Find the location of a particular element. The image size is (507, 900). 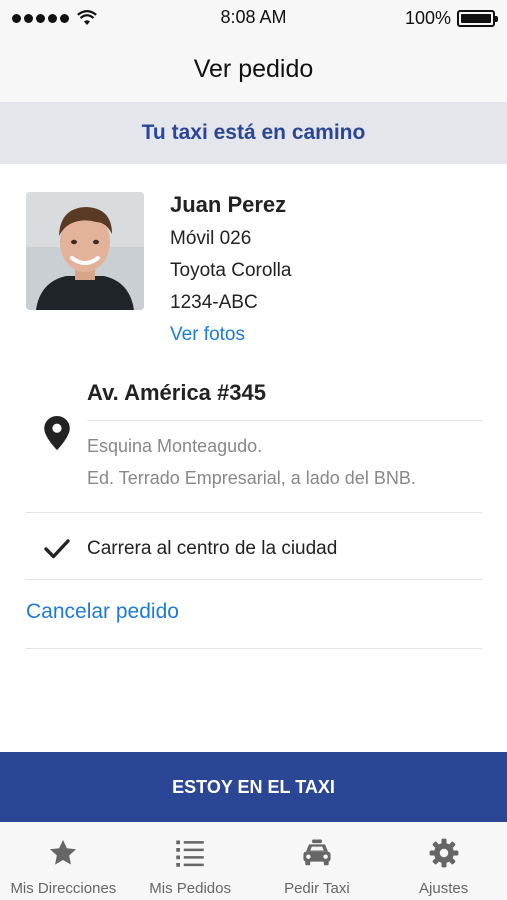

status-banner: Tu taxi está en camino is located at coordinates (253, 133).